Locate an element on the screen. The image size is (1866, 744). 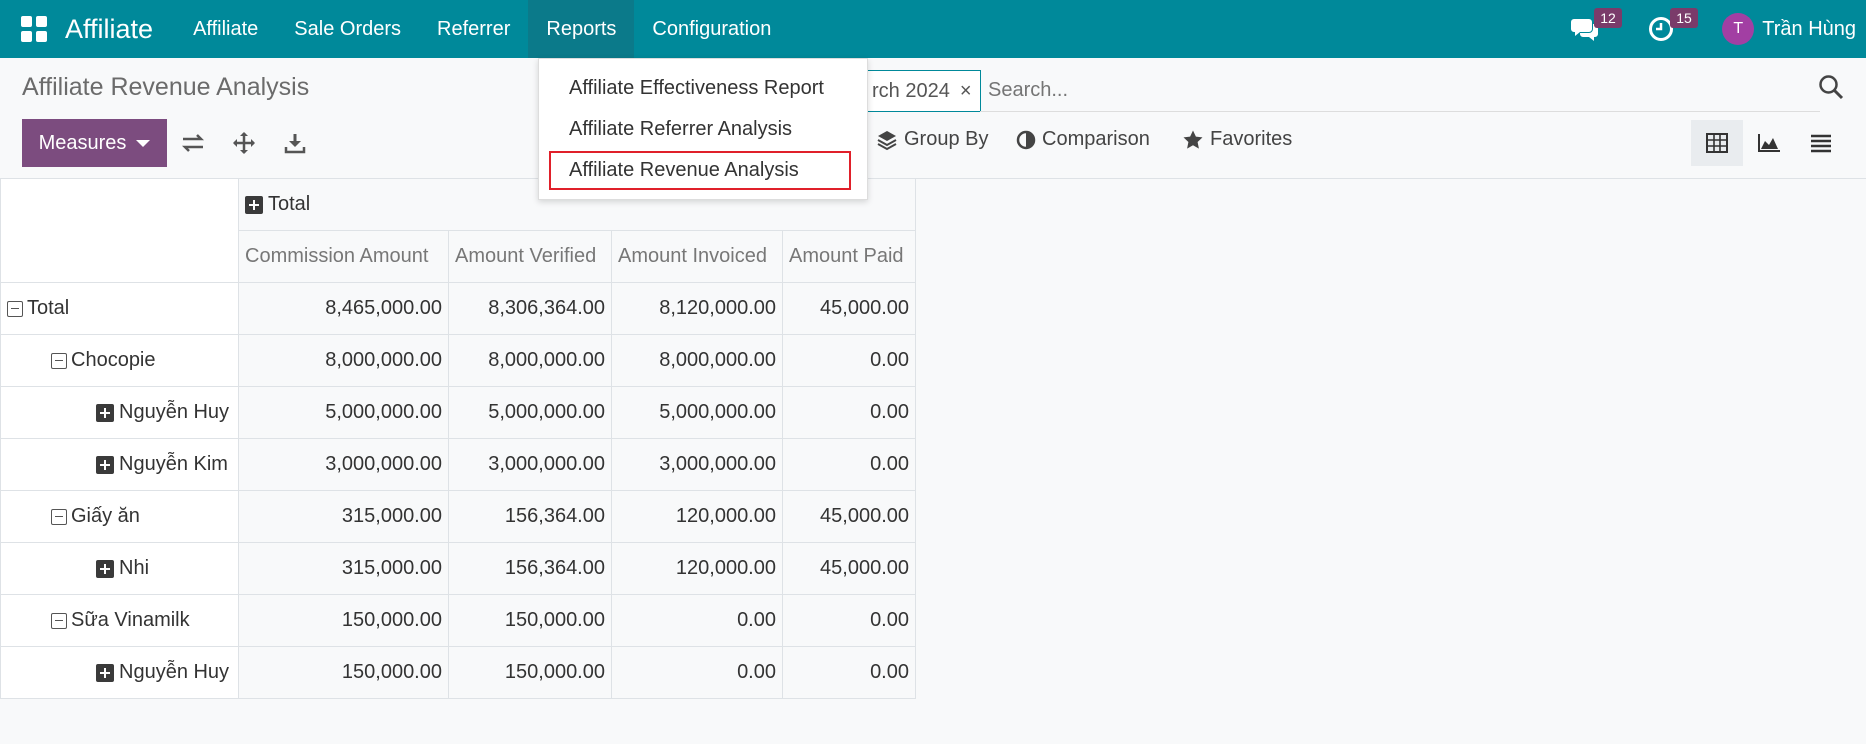
measures-label: Measures is located at coordinates (82, 142).